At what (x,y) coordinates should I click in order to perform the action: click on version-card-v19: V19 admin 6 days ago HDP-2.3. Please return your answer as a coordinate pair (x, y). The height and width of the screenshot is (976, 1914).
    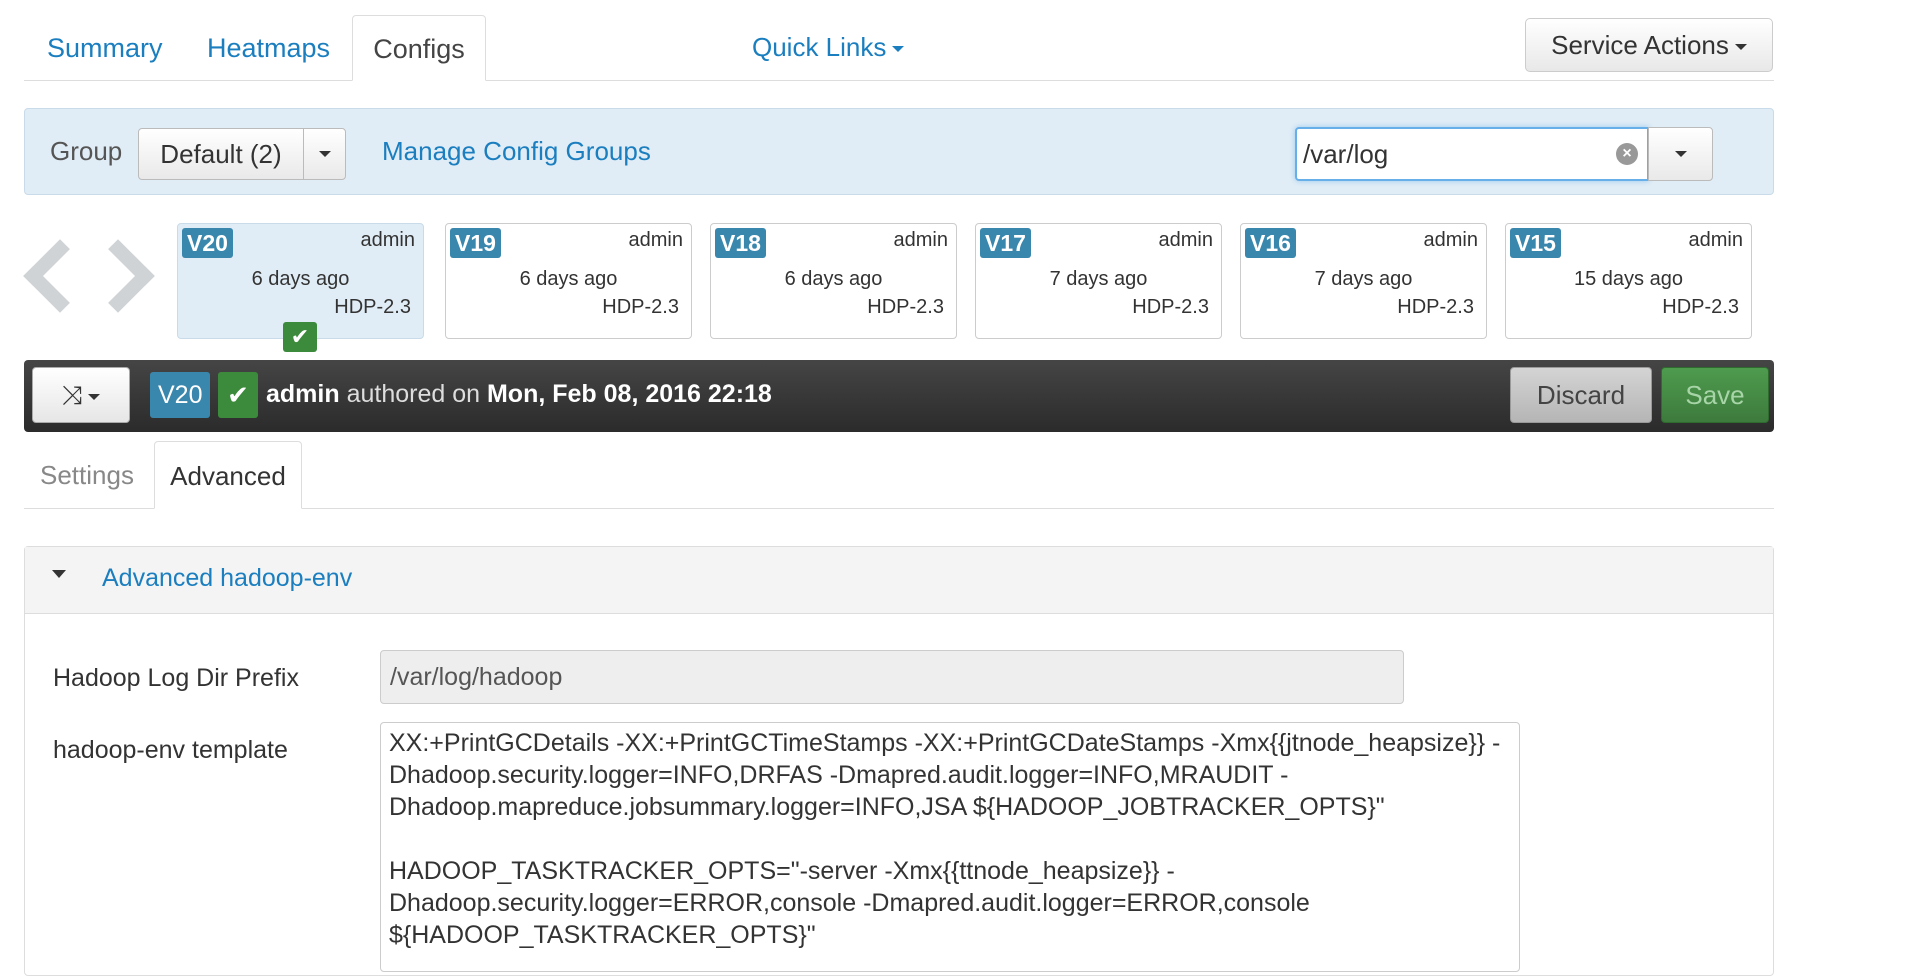
    Looking at the image, I should click on (568, 281).